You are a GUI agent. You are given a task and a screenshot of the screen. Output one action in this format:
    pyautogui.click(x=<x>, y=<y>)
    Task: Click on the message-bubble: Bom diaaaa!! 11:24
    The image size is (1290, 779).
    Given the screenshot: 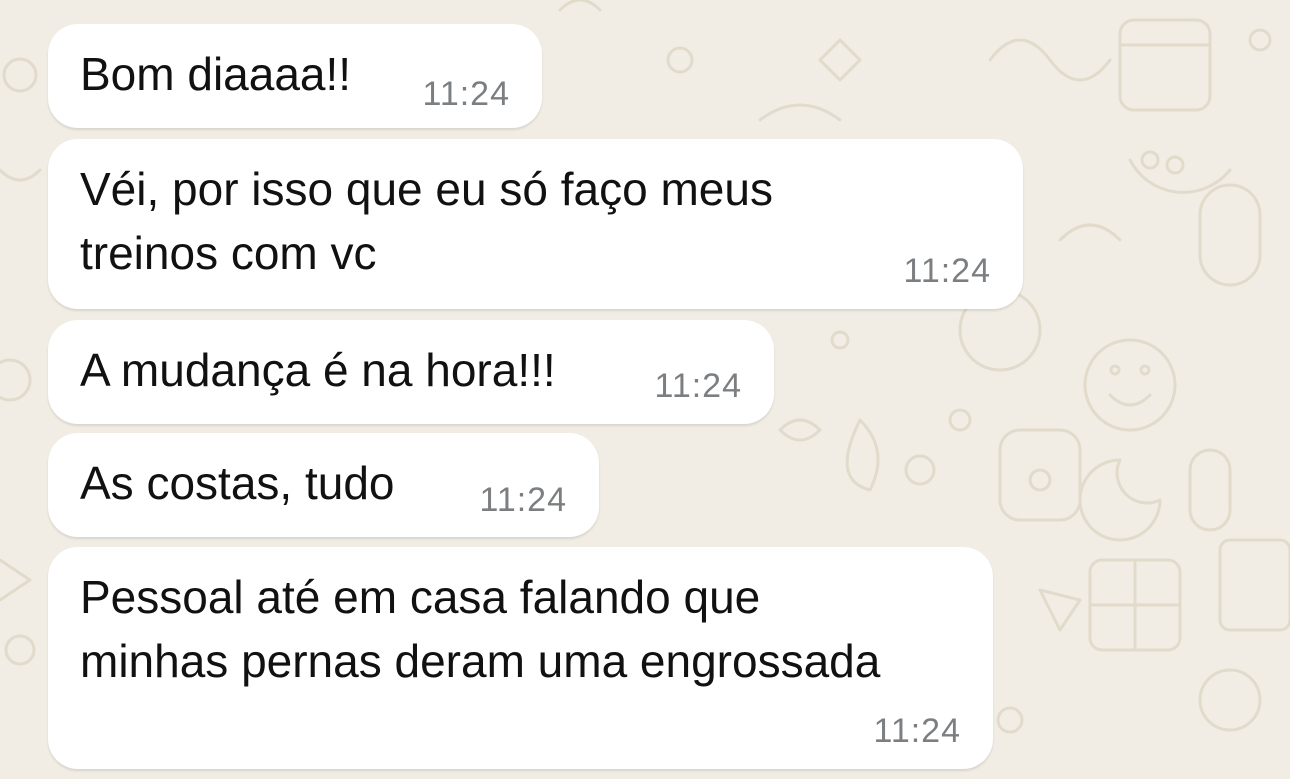 What is the action you would take?
    pyautogui.click(x=295, y=76)
    